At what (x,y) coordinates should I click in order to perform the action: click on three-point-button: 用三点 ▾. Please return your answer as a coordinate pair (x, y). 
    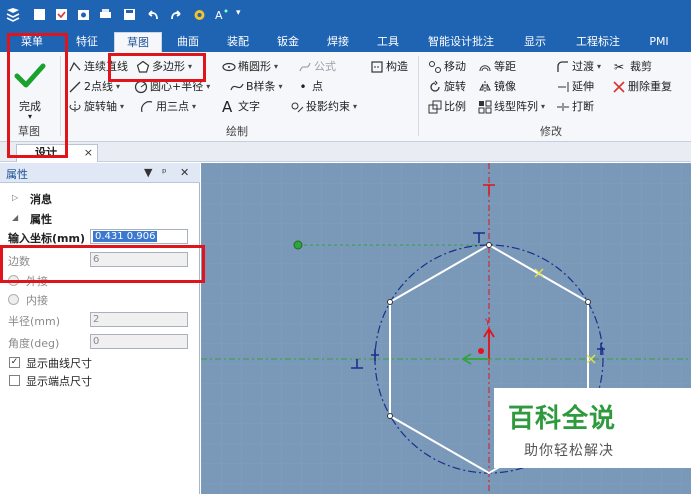
    Looking at the image, I should click on (168, 107).